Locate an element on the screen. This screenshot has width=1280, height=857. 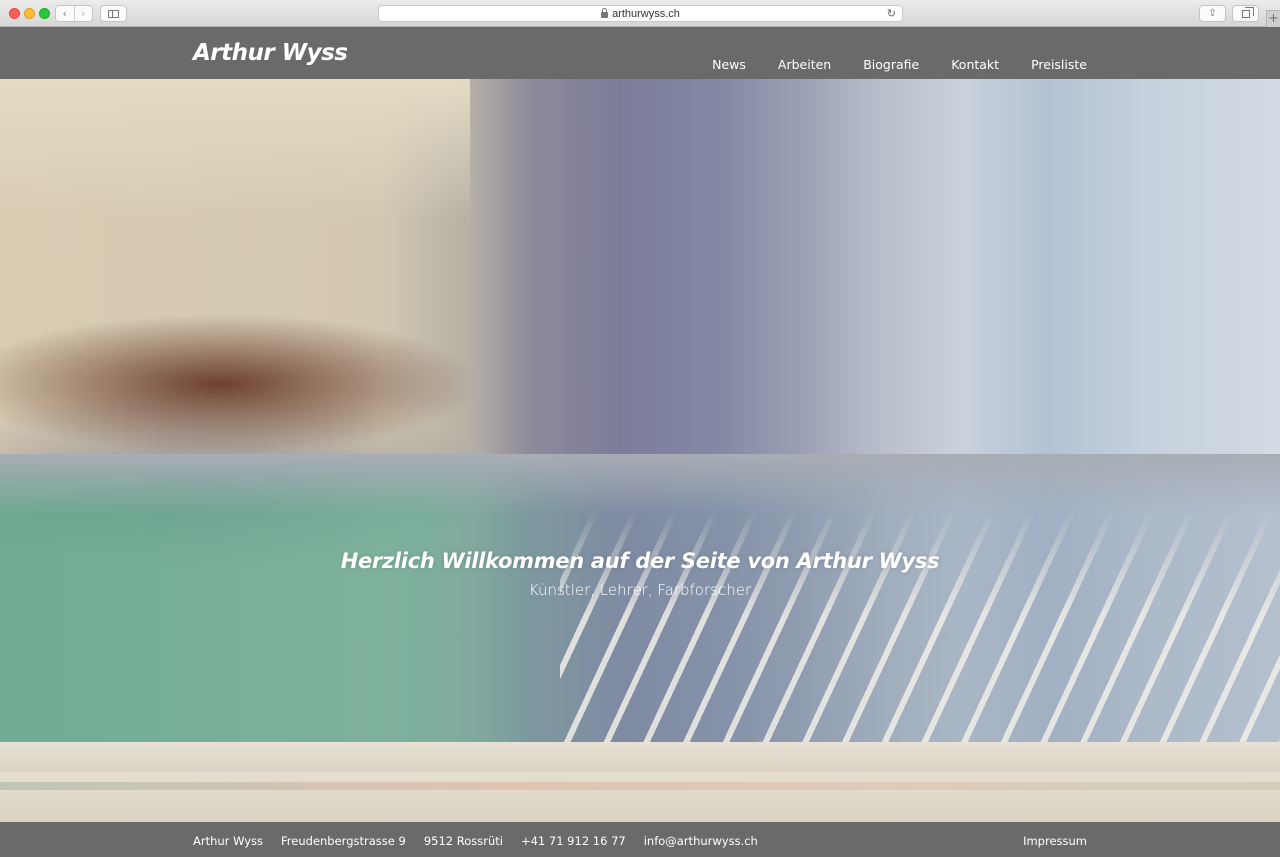
forward-button: › is located at coordinates (83, 13).